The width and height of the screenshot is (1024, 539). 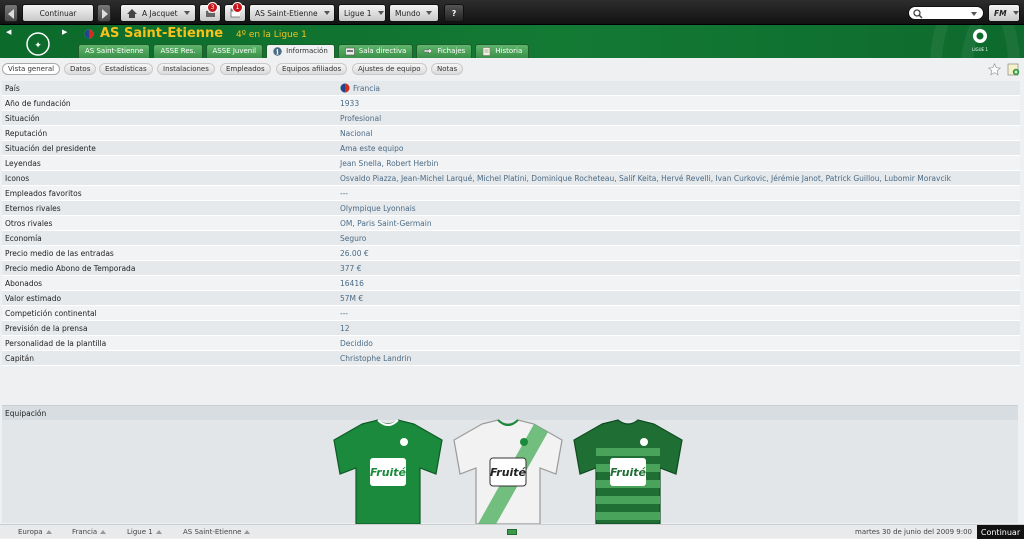 What do you see at coordinates (351, 268) in the screenshot?
I see `row-value: 377 €` at bounding box center [351, 268].